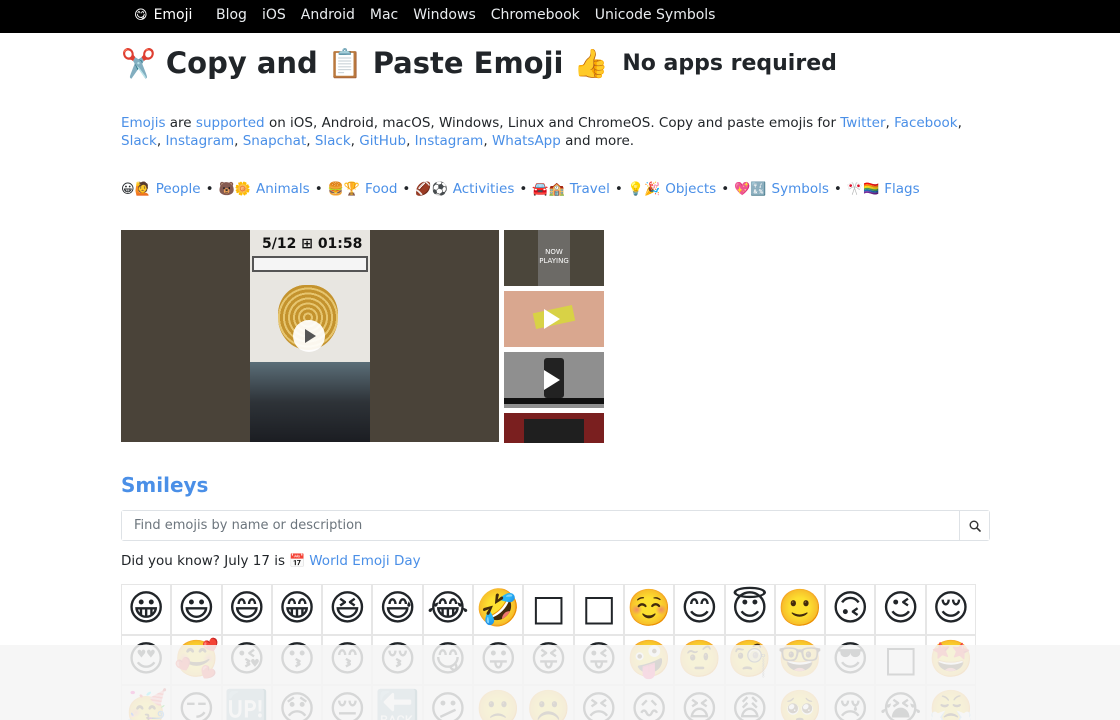 This screenshot has width=1120, height=720. I want to click on nav-link-unicode-symbols: Unicode Symbols, so click(655, 15).